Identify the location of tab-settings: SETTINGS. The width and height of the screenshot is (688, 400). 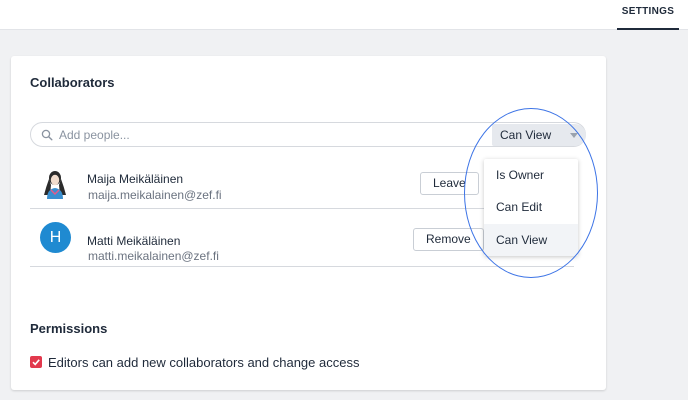
(648, 15).